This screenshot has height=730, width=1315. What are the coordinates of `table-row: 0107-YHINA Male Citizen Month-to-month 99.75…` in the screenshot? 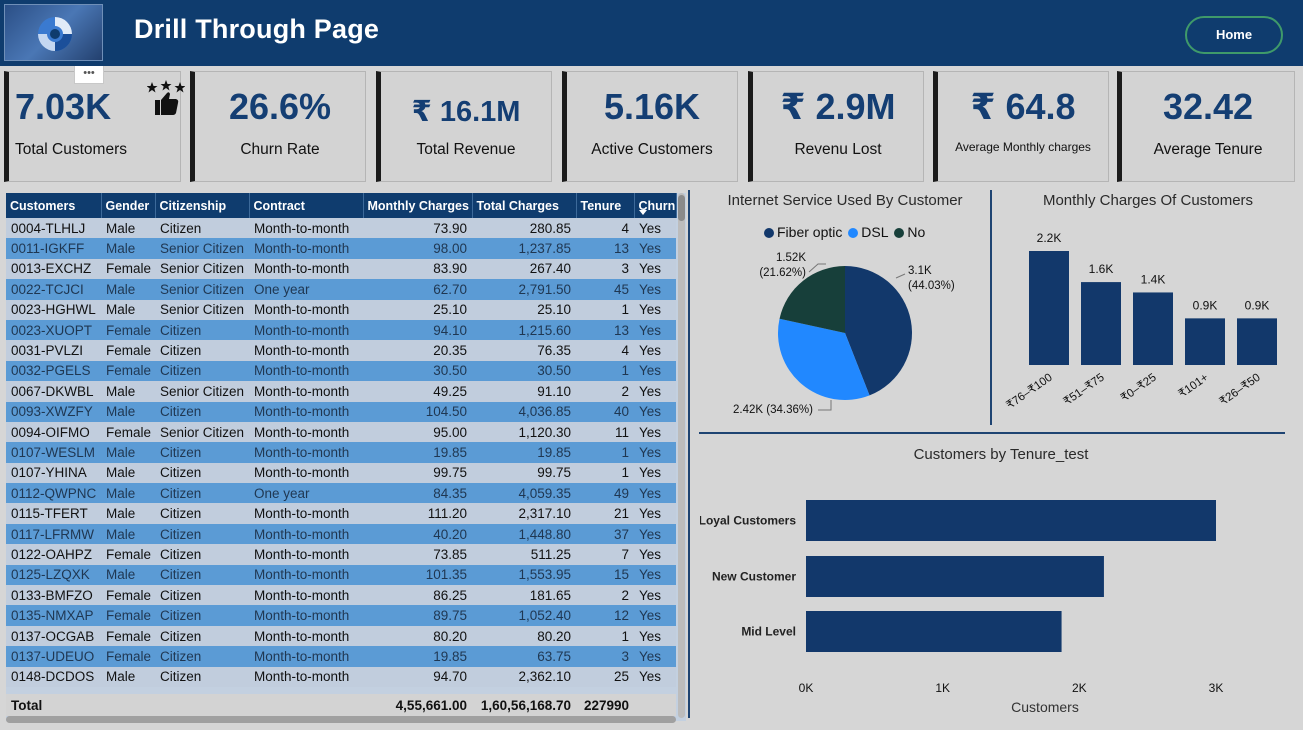 It's located at (341, 473).